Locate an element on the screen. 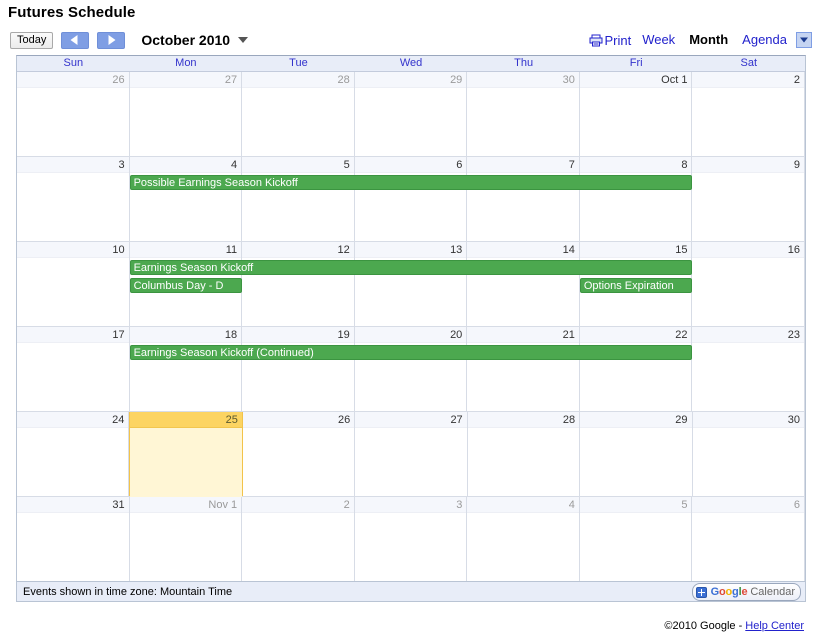  dow-sat: Sat is located at coordinates (749, 63).